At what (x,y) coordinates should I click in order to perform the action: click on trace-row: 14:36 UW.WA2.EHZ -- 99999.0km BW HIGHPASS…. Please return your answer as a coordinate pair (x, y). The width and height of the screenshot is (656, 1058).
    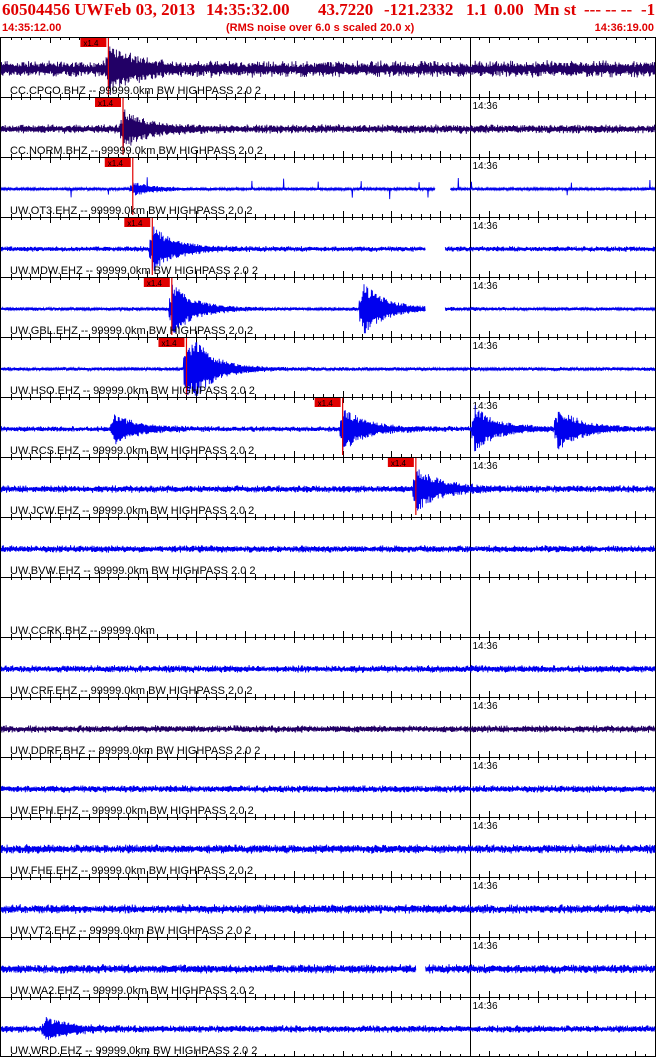
    Looking at the image, I should click on (328, 967).